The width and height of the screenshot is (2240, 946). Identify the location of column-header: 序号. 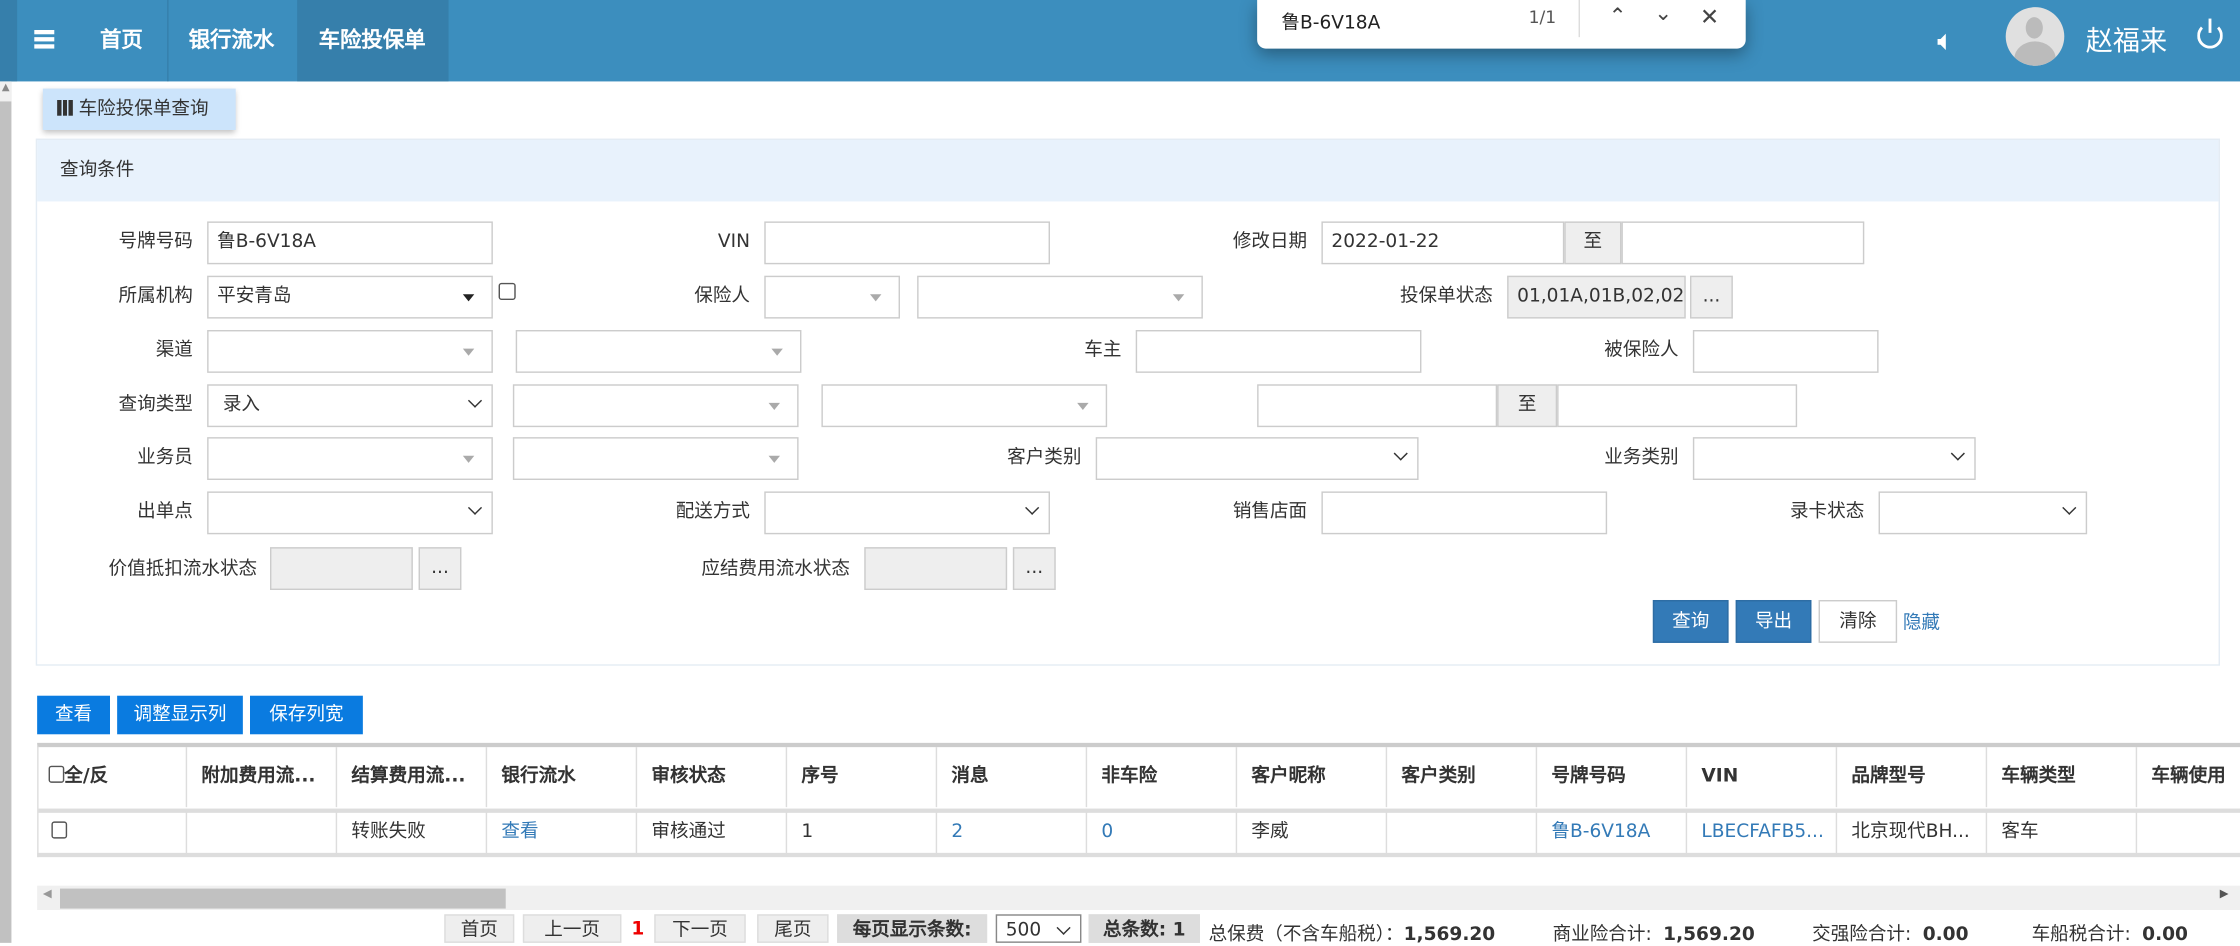
(862, 777).